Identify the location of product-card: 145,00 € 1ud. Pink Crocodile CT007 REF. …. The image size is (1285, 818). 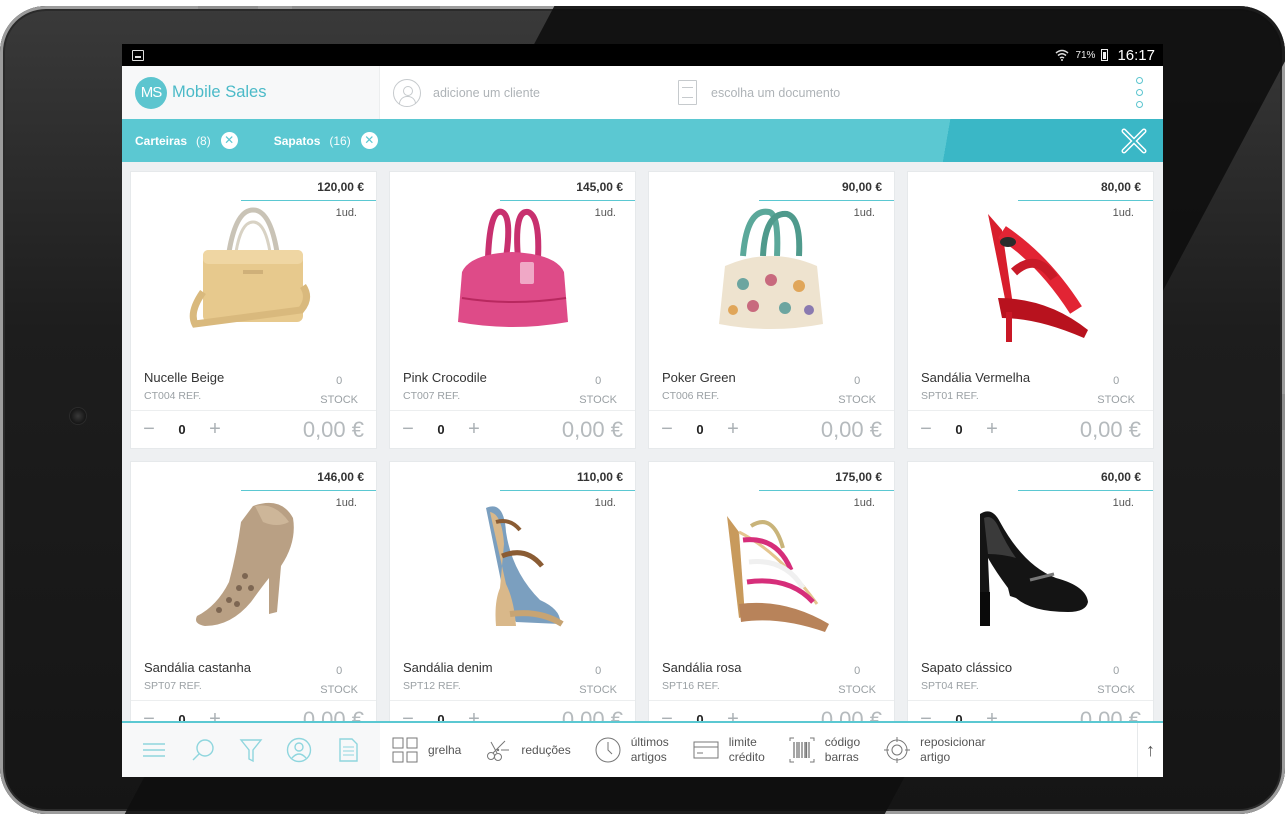
(512, 310).